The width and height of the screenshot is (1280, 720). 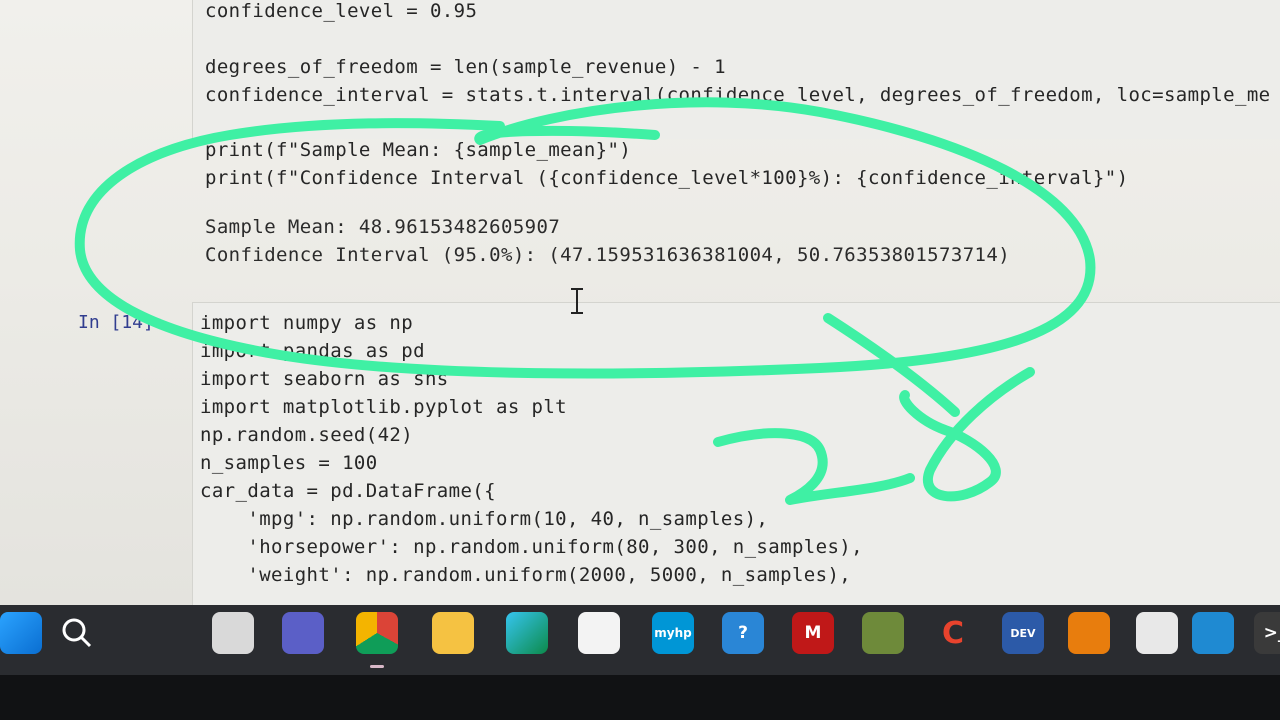 I want to click on edge-icon, so click(x=527, y=633).